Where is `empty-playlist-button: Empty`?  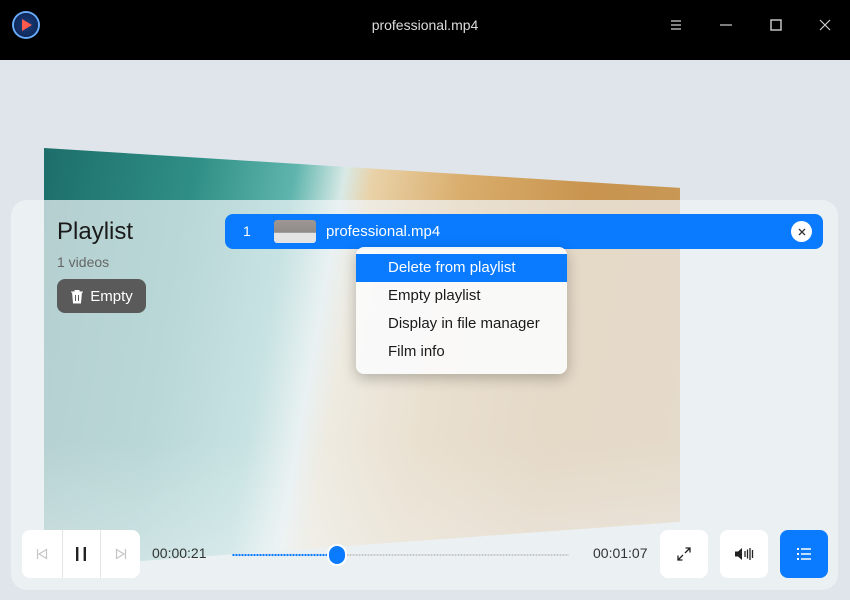
empty-playlist-button: Empty is located at coordinates (101, 296).